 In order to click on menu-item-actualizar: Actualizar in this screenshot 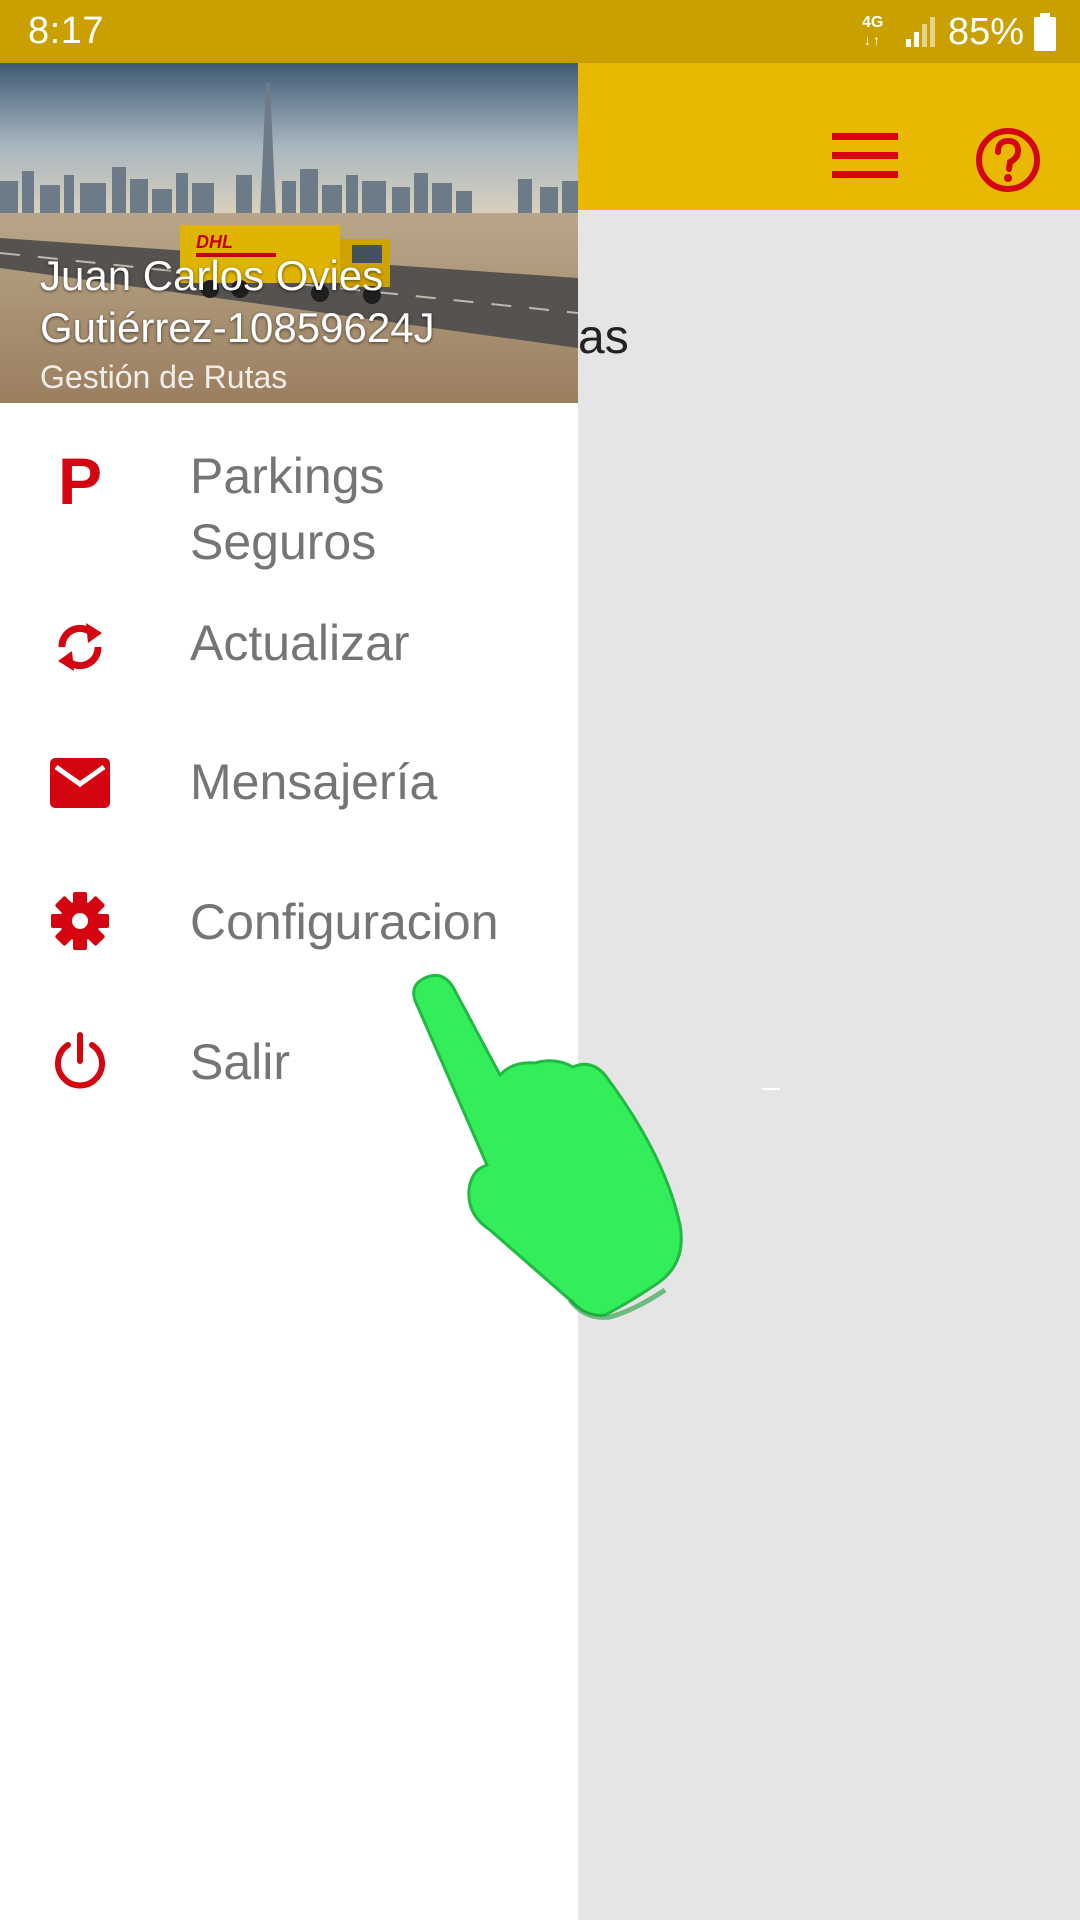, I will do `click(289, 643)`.